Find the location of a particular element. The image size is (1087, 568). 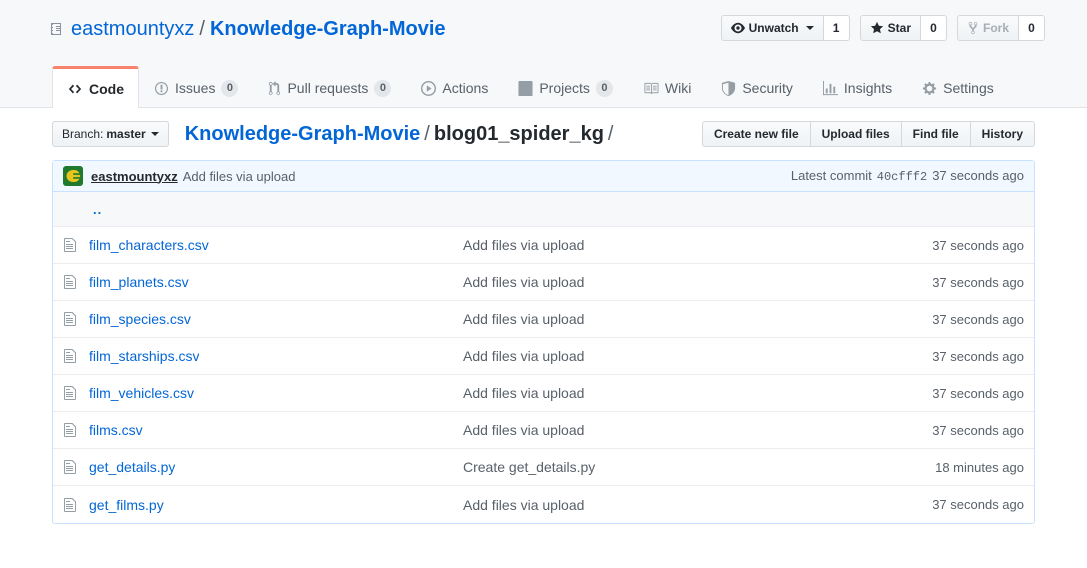

tab-pull-requests-label: Pull requests is located at coordinates (328, 88).